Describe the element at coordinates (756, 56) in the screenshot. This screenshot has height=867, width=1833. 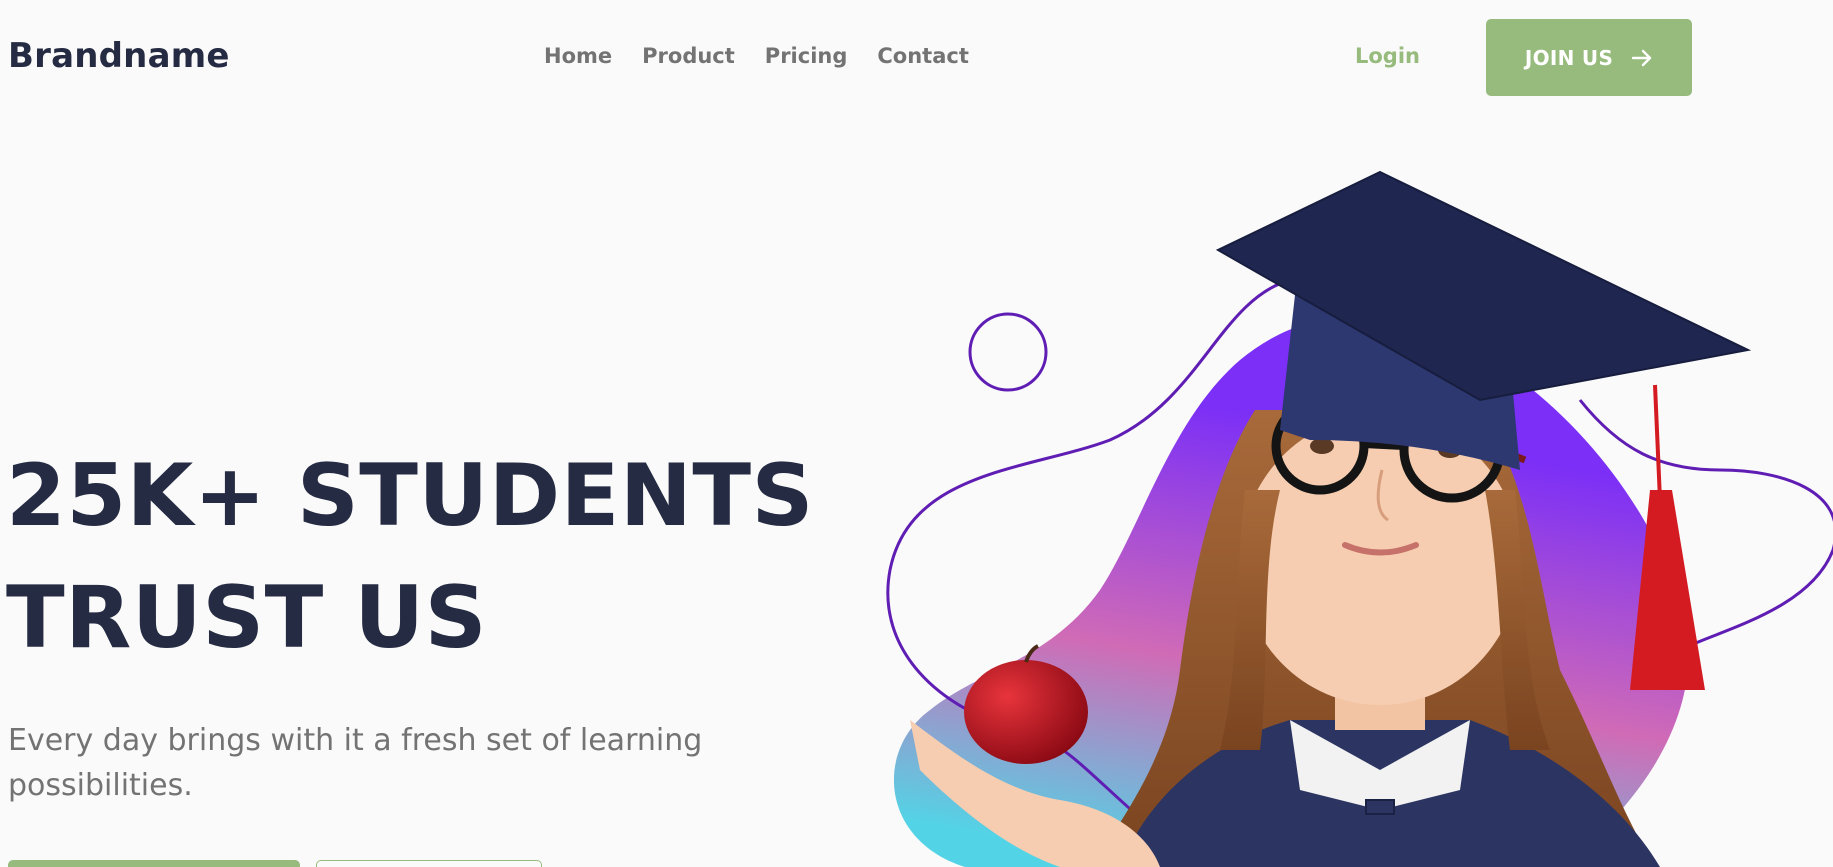
I see `main-nav: Home Product Pricing Contact` at that location.